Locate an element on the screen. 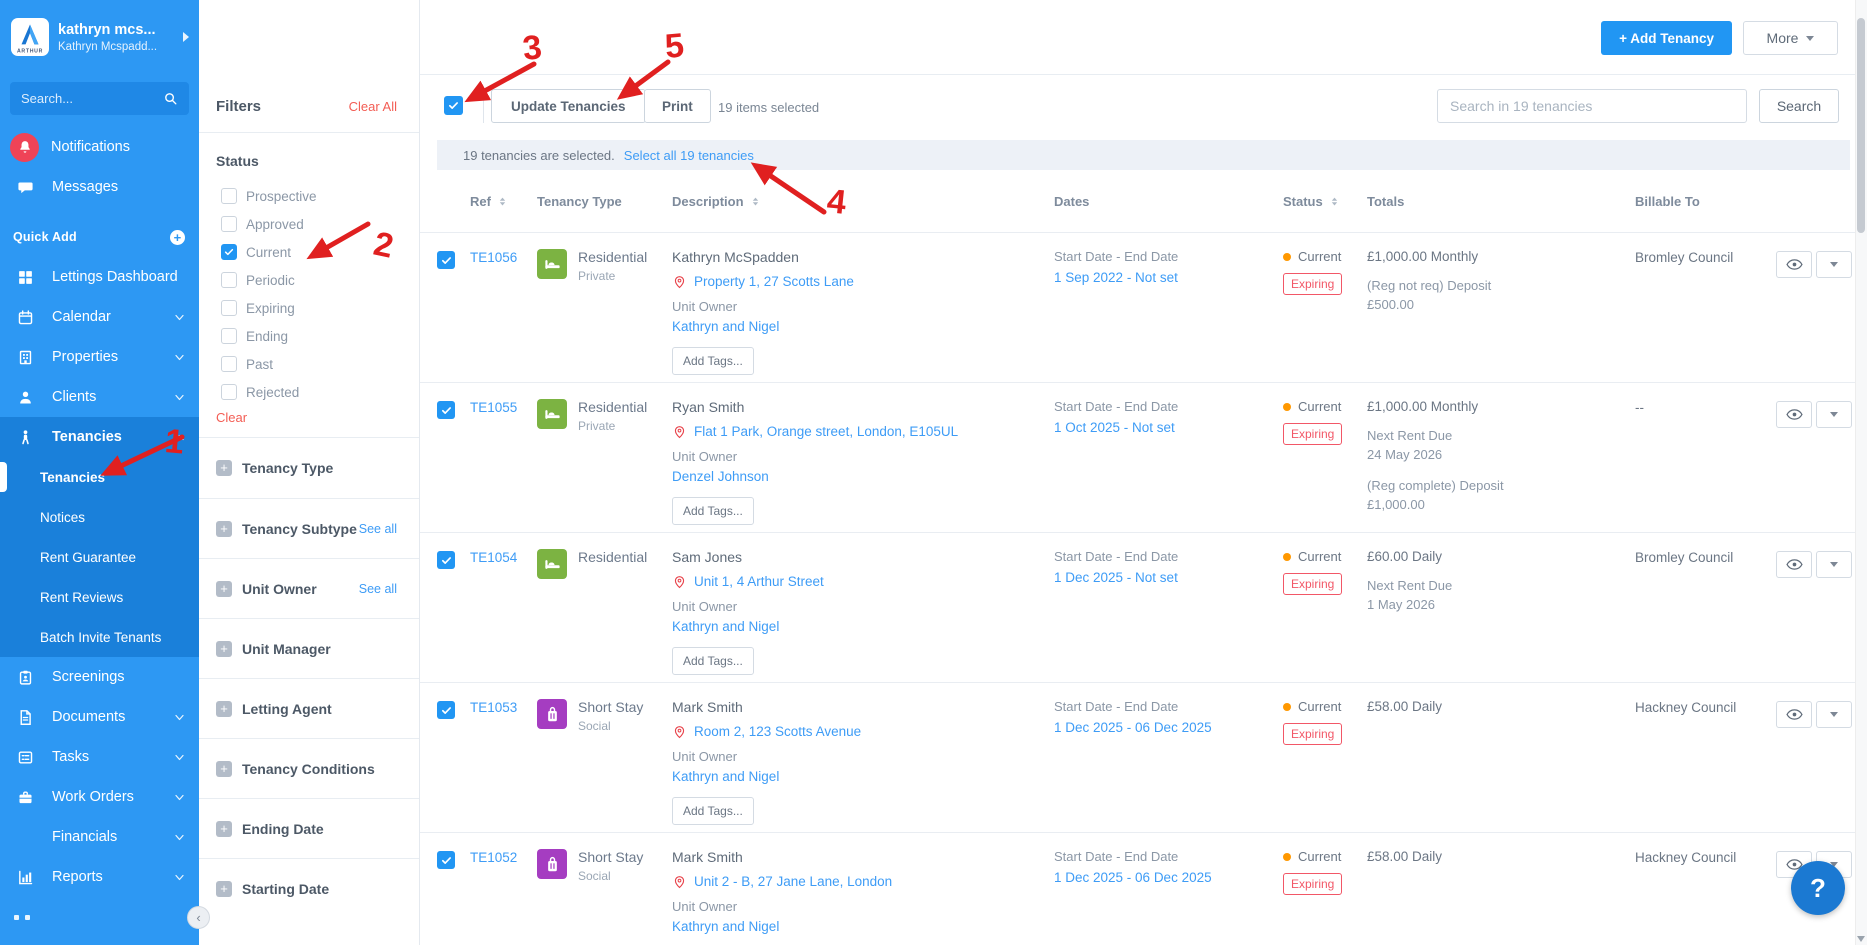 The width and height of the screenshot is (1867, 945). status-filter-option: Ending is located at coordinates (309, 336).